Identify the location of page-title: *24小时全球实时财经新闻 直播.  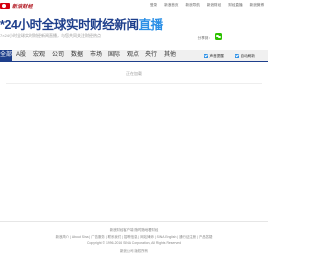
(81, 23).